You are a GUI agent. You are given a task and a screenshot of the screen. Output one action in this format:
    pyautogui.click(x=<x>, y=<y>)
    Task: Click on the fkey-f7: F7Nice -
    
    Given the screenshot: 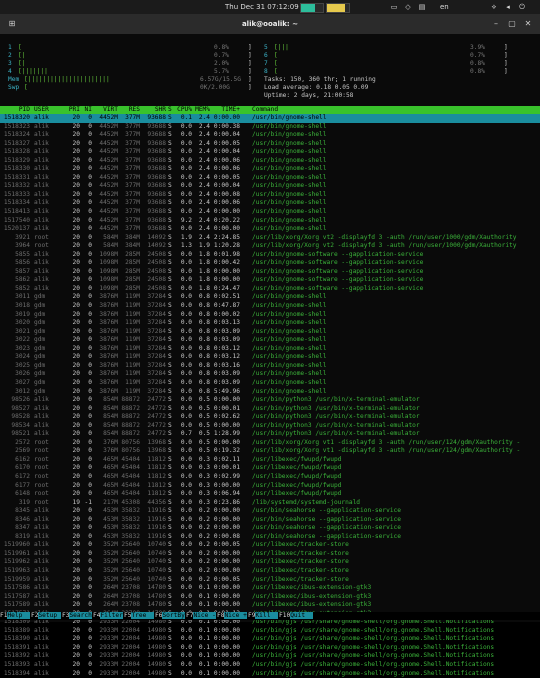 What is the action you would take?
    pyautogui.click(x=201, y=616)
    